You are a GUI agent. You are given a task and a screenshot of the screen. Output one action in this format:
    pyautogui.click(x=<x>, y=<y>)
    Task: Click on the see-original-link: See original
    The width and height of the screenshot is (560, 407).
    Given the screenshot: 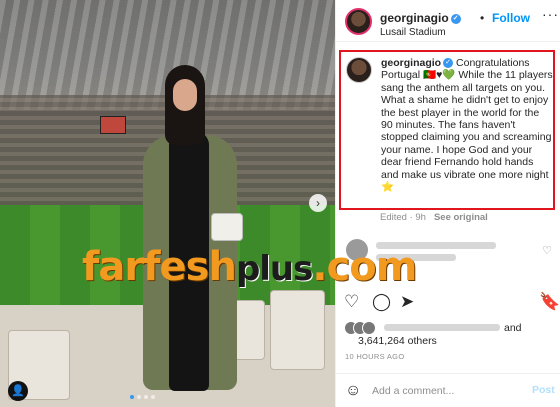 What is the action you would take?
    pyautogui.click(x=461, y=217)
    